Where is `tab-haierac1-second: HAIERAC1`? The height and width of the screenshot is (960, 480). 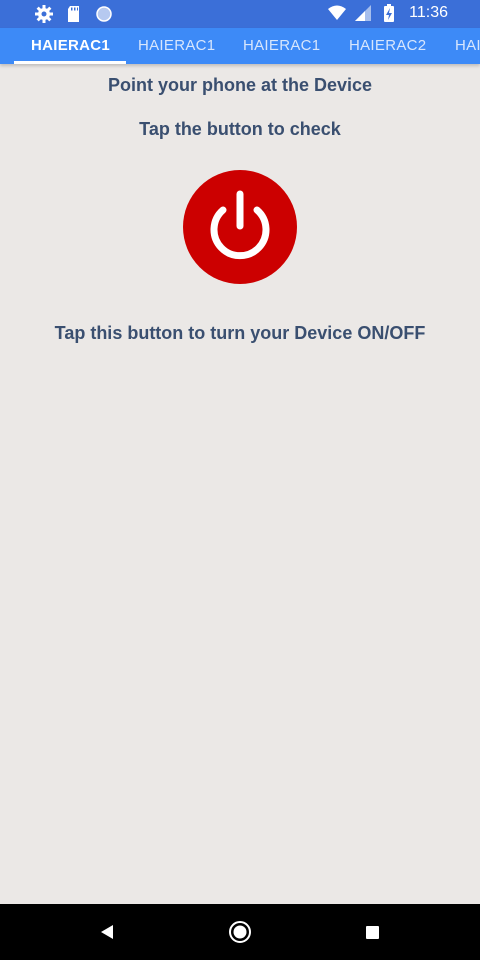
tab-haierac1-second: HAIERAC1 is located at coordinates (176, 46).